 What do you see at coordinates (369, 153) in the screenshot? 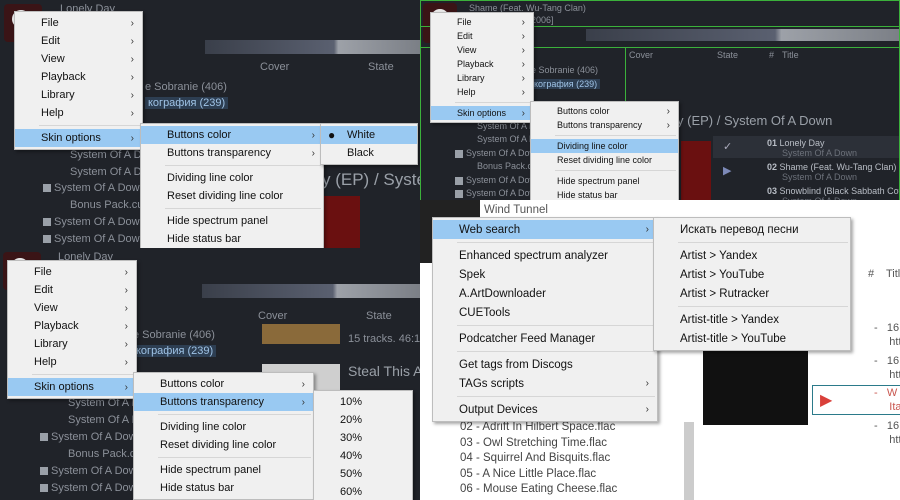
I see `menu-item-black: Black` at bounding box center [369, 153].